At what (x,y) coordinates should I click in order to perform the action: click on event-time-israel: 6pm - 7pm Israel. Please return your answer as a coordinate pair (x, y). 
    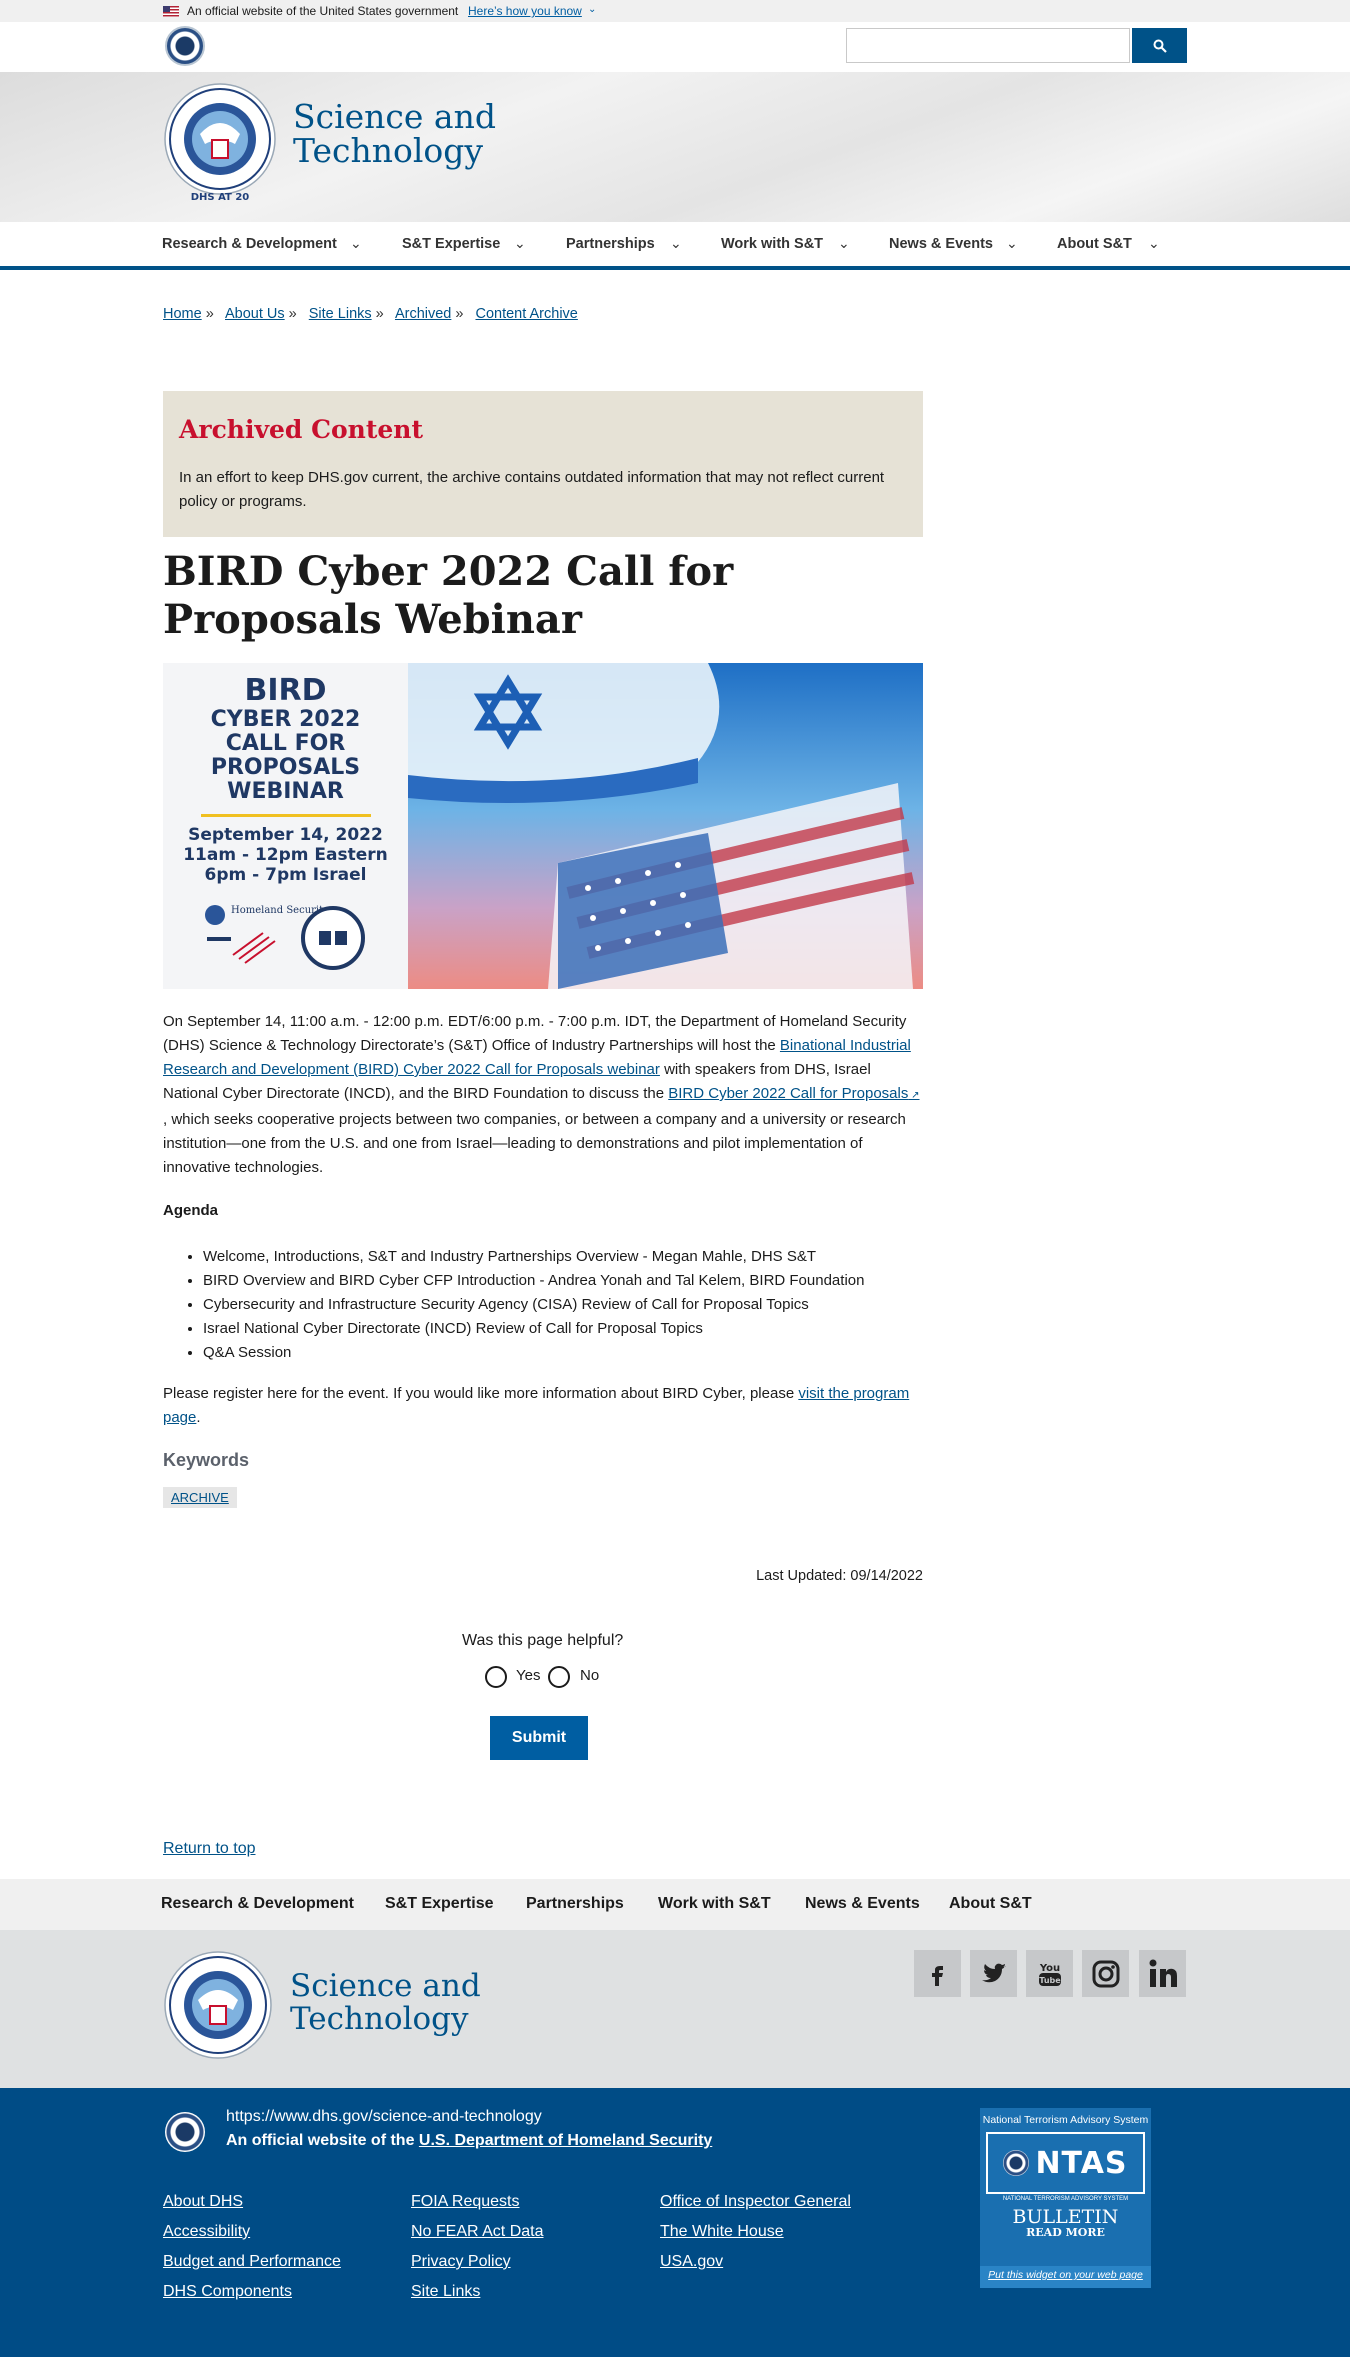
    Looking at the image, I should click on (285, 875).